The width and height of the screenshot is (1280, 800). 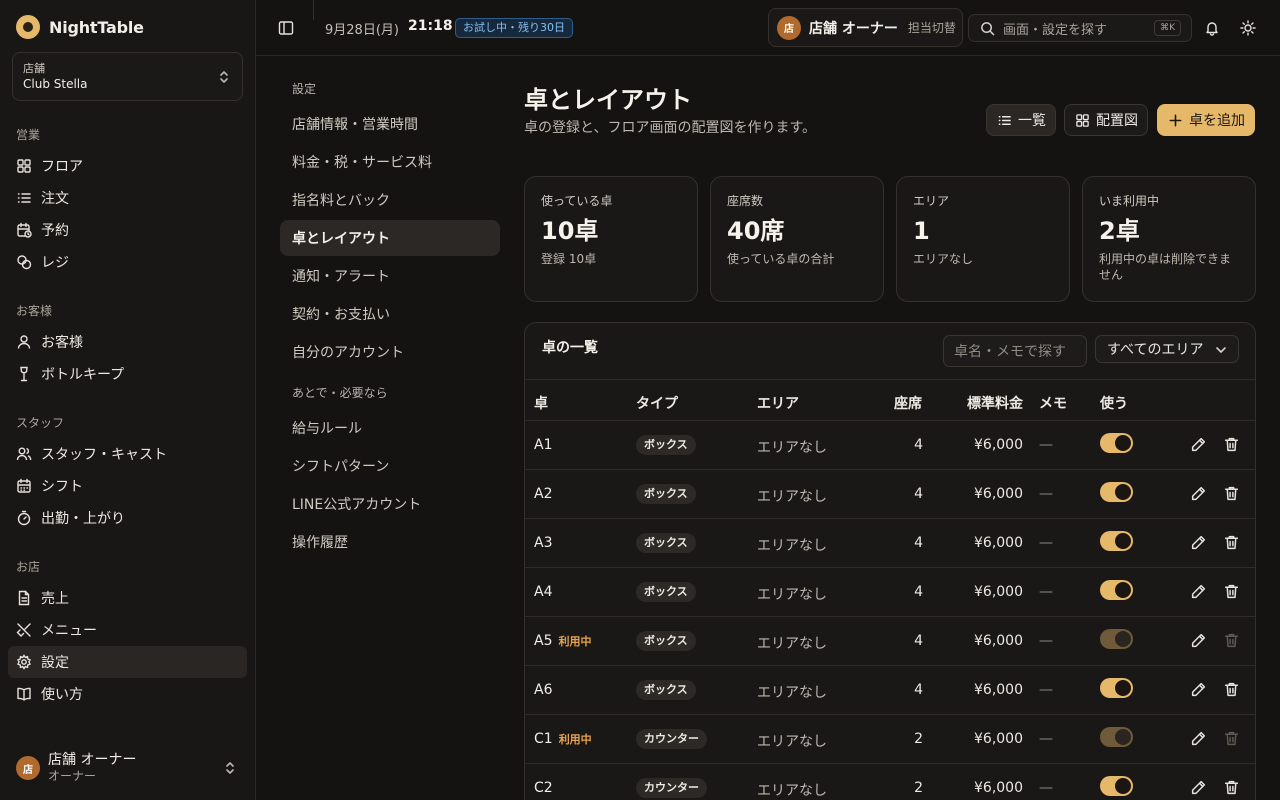 What do you see at coordinates (390, 352) in the screenshot?
I see `settings-nav-item: 自分のアカウント` at bounding box center [390, 352].